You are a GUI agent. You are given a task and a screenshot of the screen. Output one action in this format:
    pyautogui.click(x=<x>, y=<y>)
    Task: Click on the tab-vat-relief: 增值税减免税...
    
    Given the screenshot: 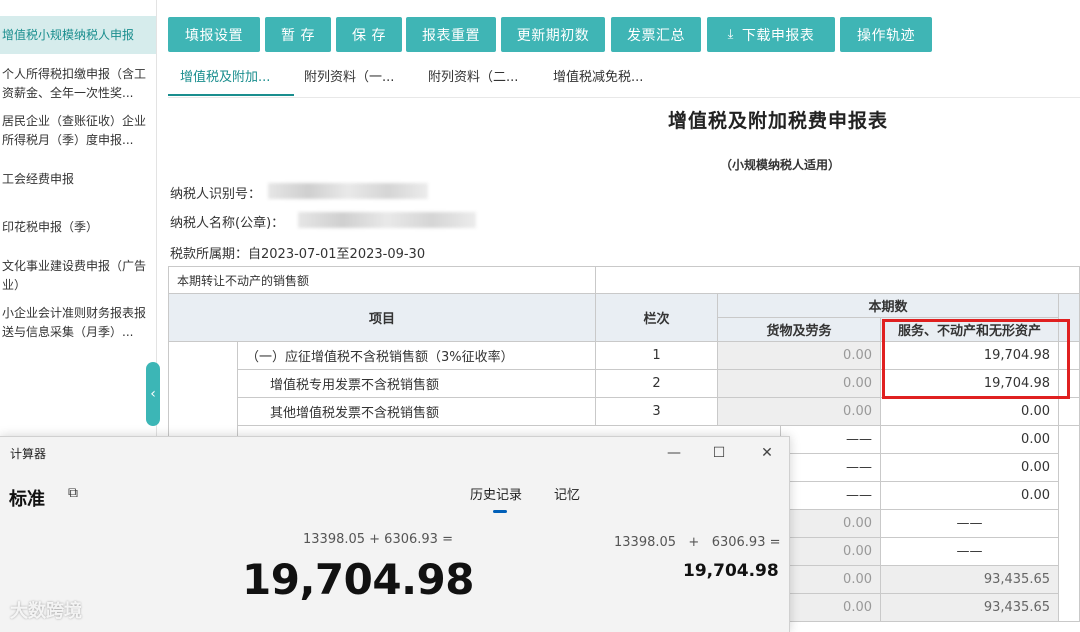 What is the action you would take?
    pyautogui.click(x=598, y=81)
    